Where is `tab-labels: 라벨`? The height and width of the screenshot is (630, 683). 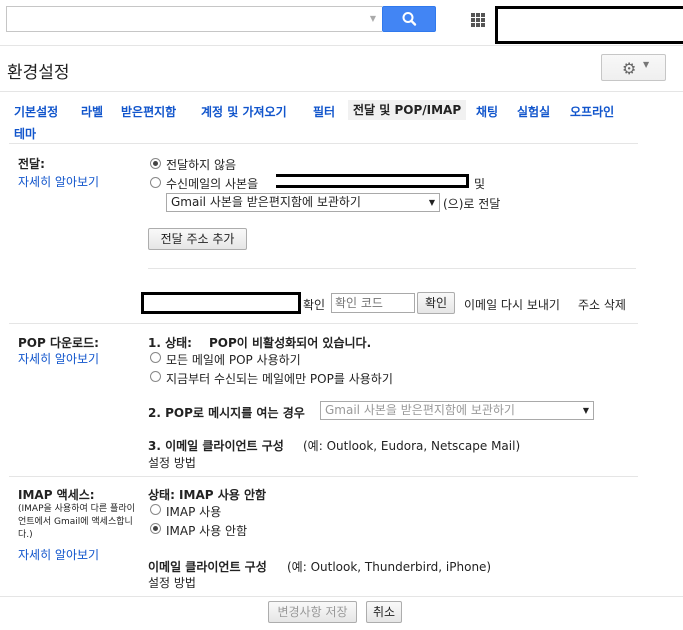
tab-labels: 라벨 is located at coordinates (92, 111).